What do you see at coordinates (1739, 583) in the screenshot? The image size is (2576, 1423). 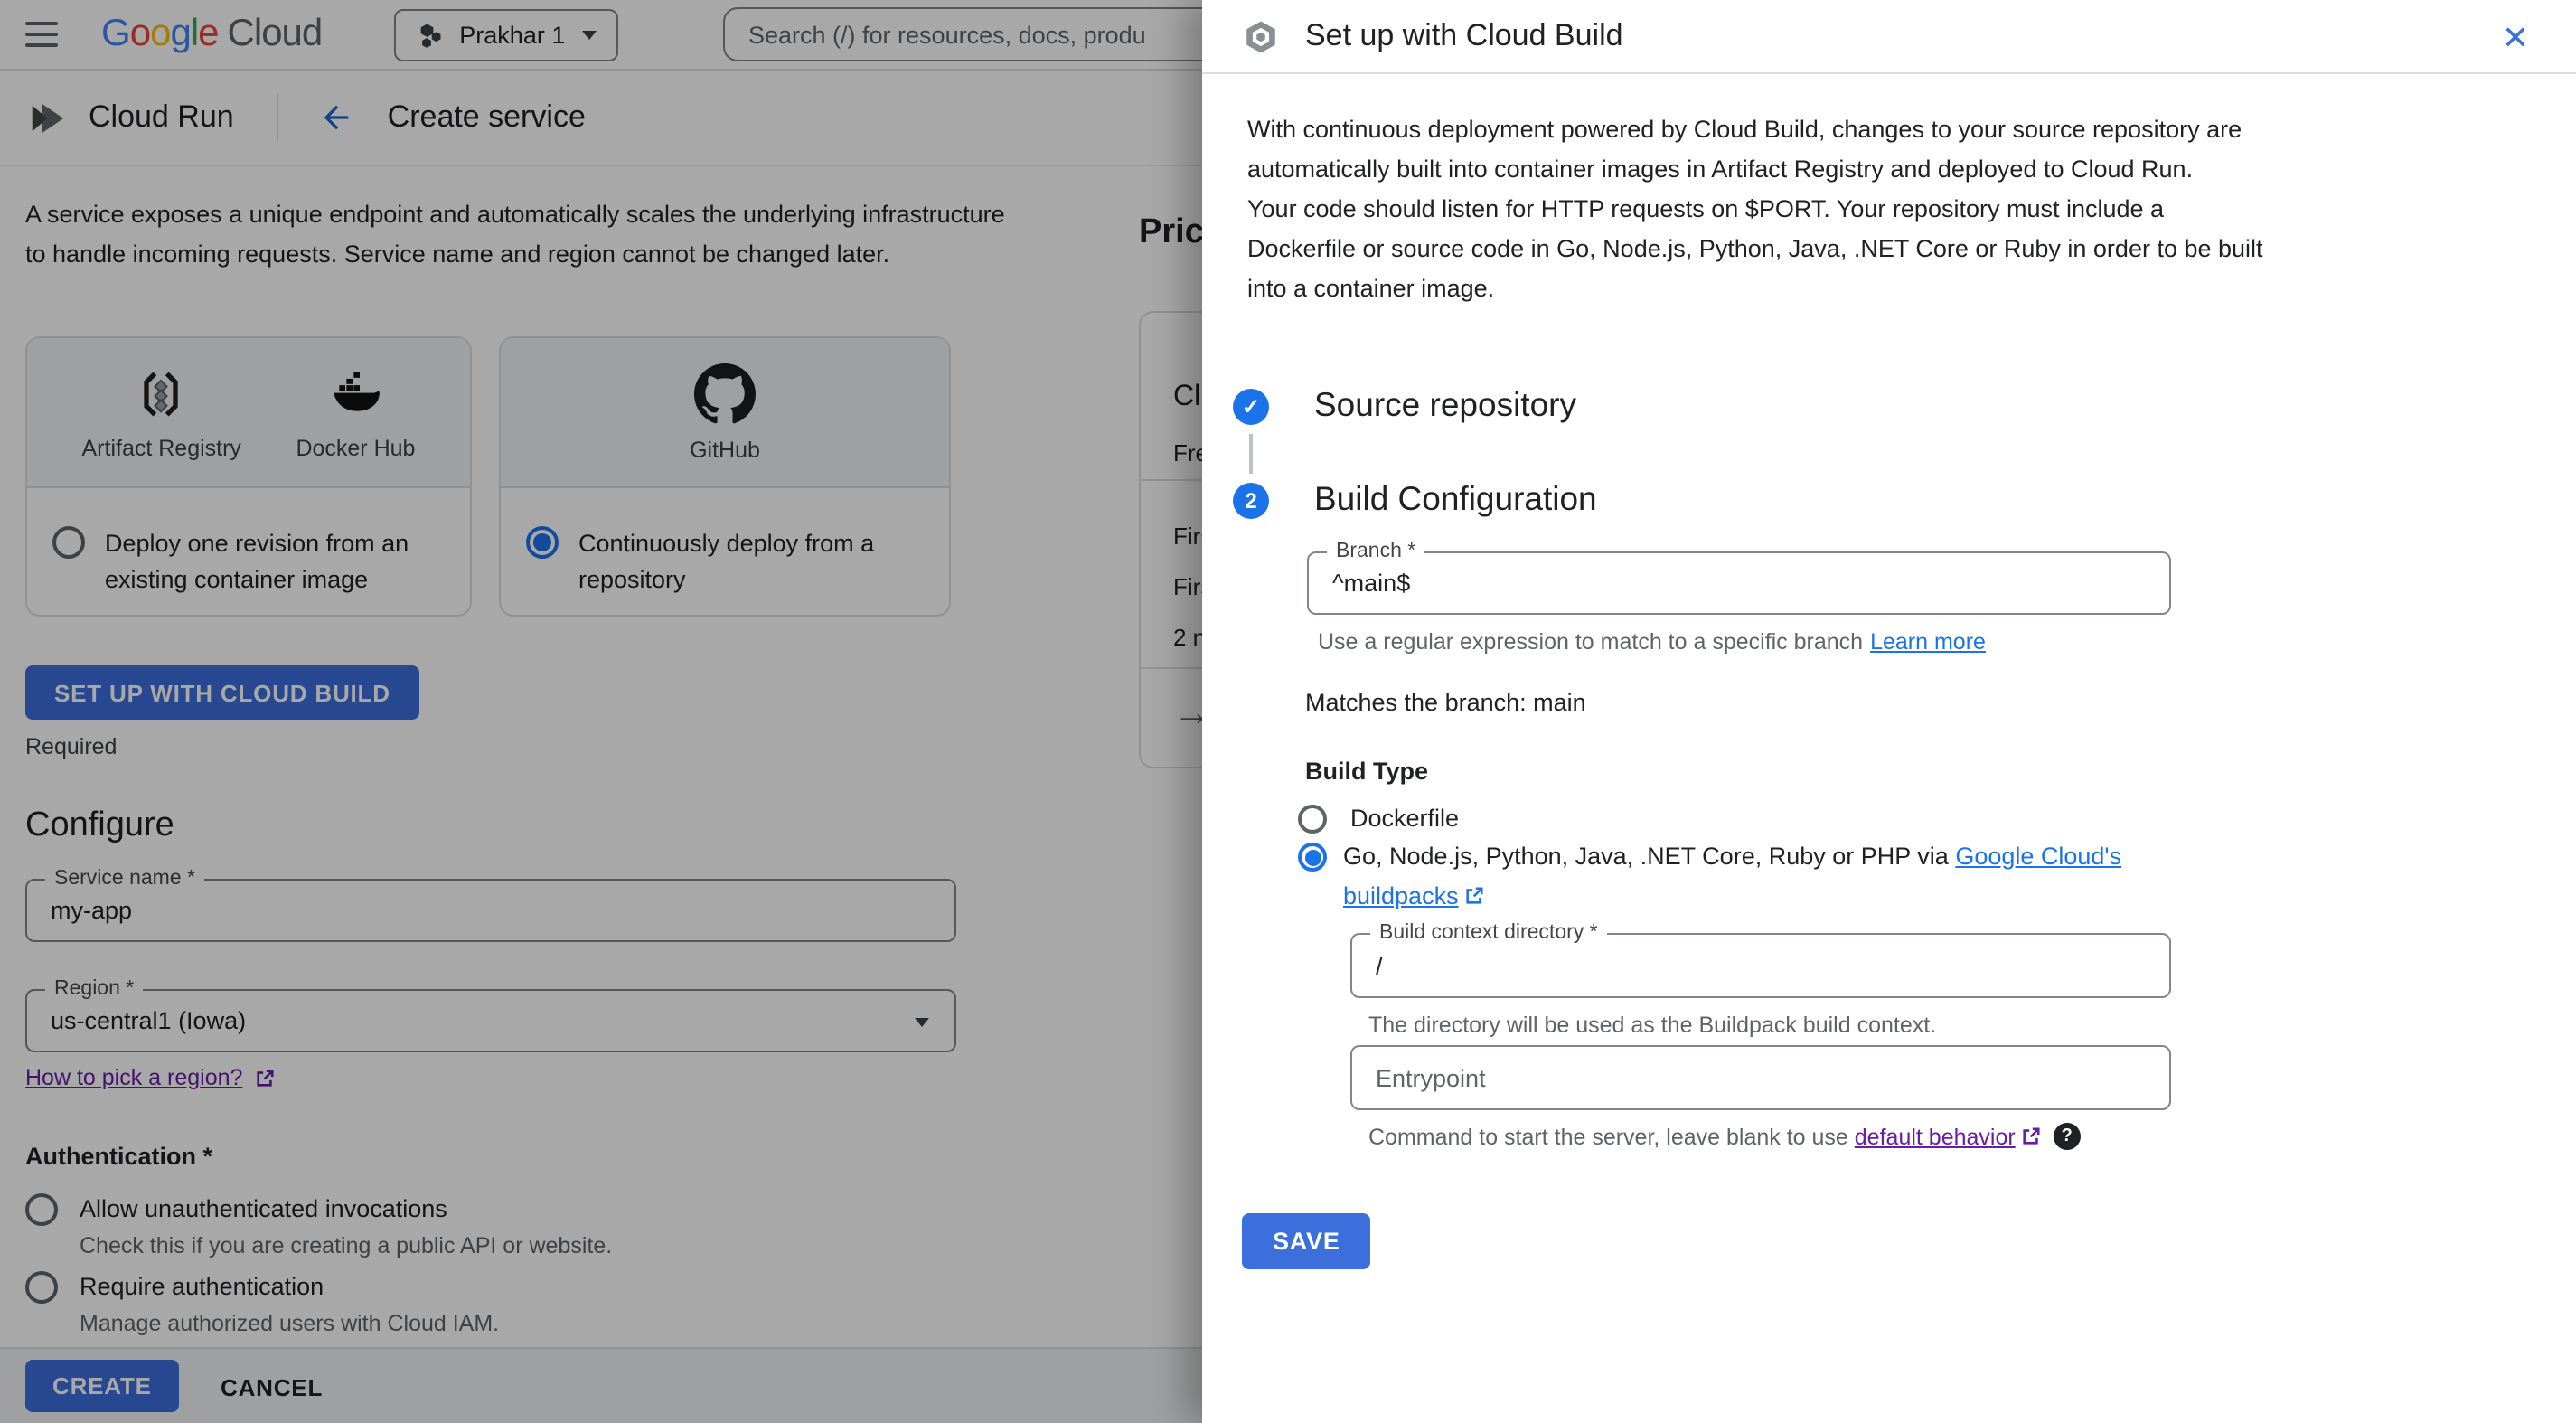 I see `branch-input` at bounding box center [1739, 583].